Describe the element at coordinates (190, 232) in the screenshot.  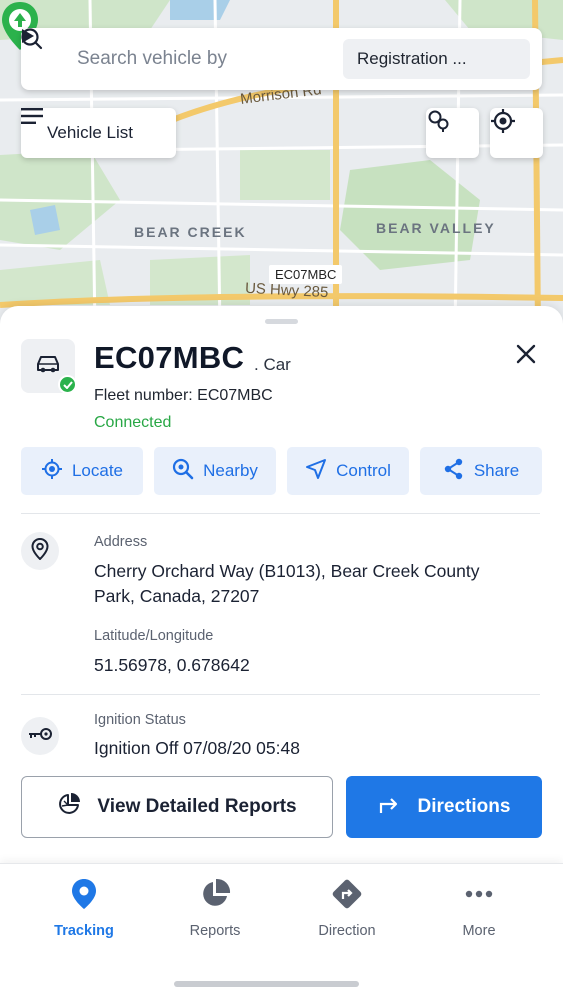
I see `map-area-label: BEAR CREEK` at that location.